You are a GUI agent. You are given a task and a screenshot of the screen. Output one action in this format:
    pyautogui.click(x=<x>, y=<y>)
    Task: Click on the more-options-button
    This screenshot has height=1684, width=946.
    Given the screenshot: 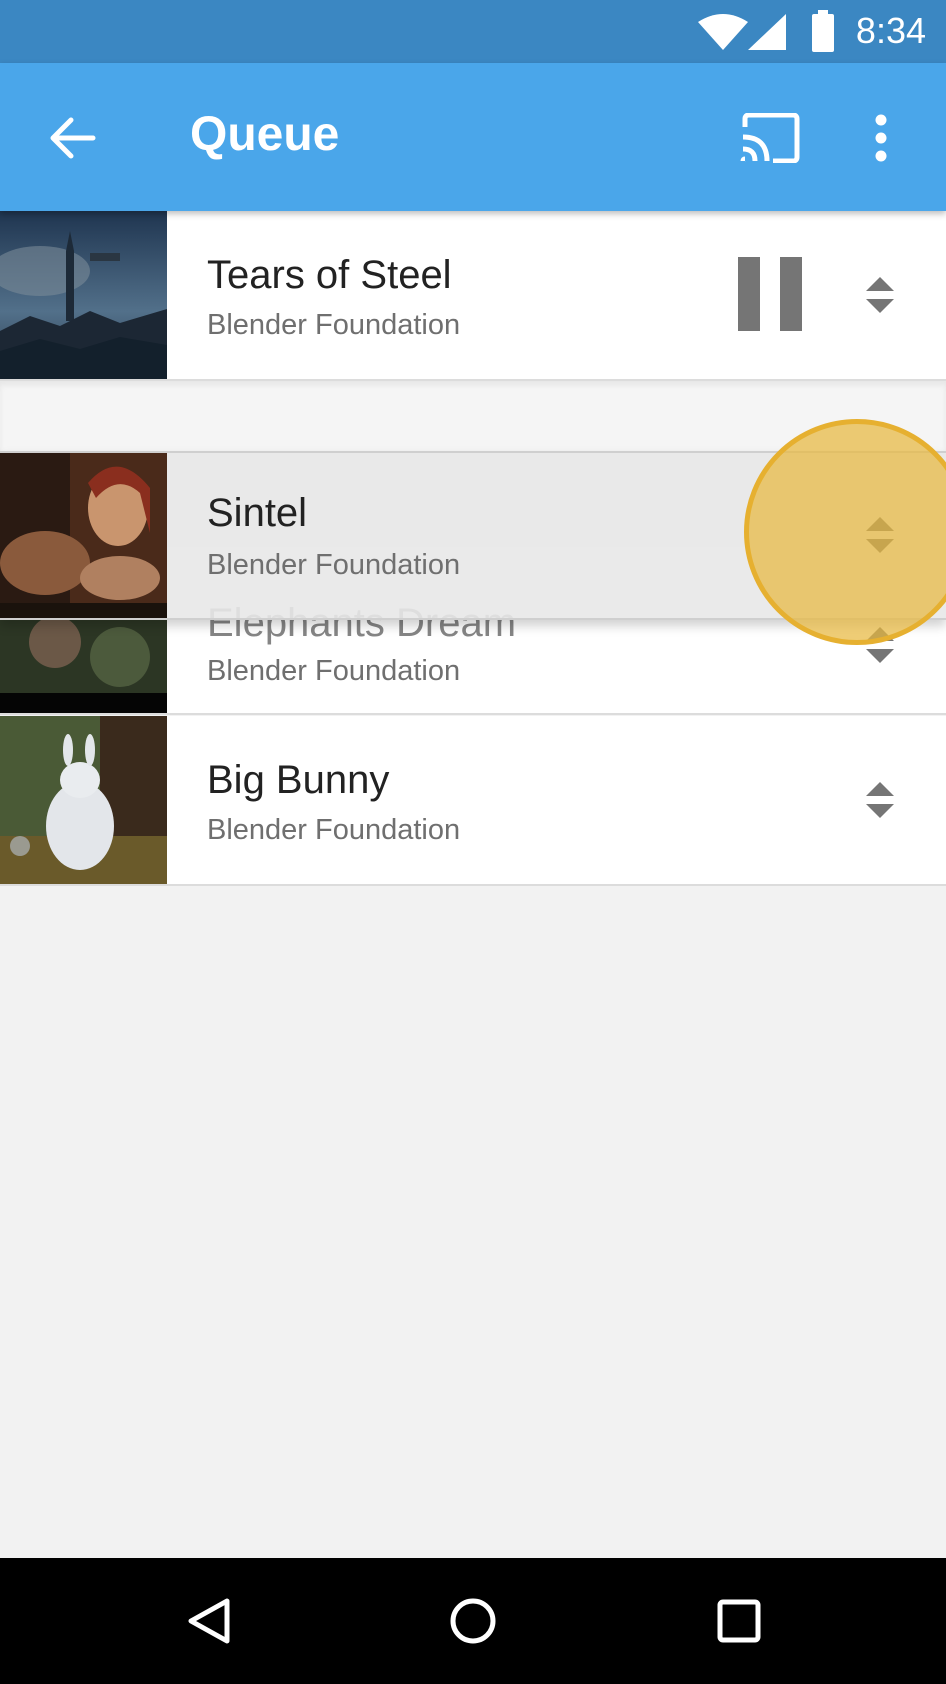 What is the action you would take?
    pyautogui.click(x=881, y=138)
    